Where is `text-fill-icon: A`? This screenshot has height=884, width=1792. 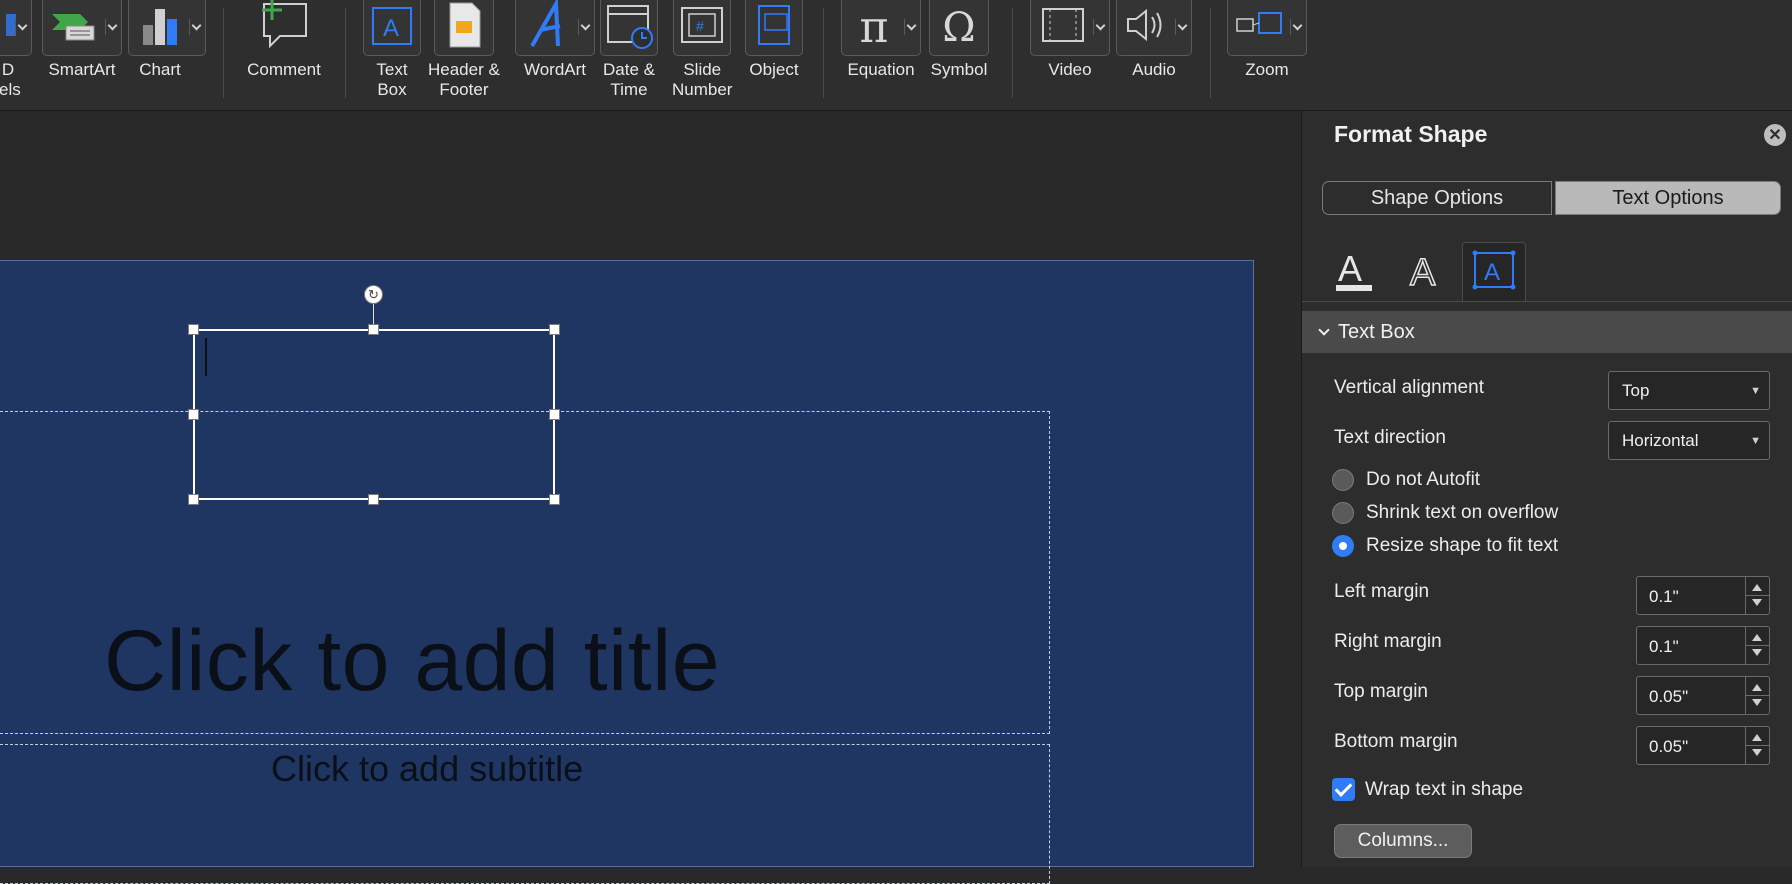 text-fill-icon: A is located at coordinates (1354, 272).